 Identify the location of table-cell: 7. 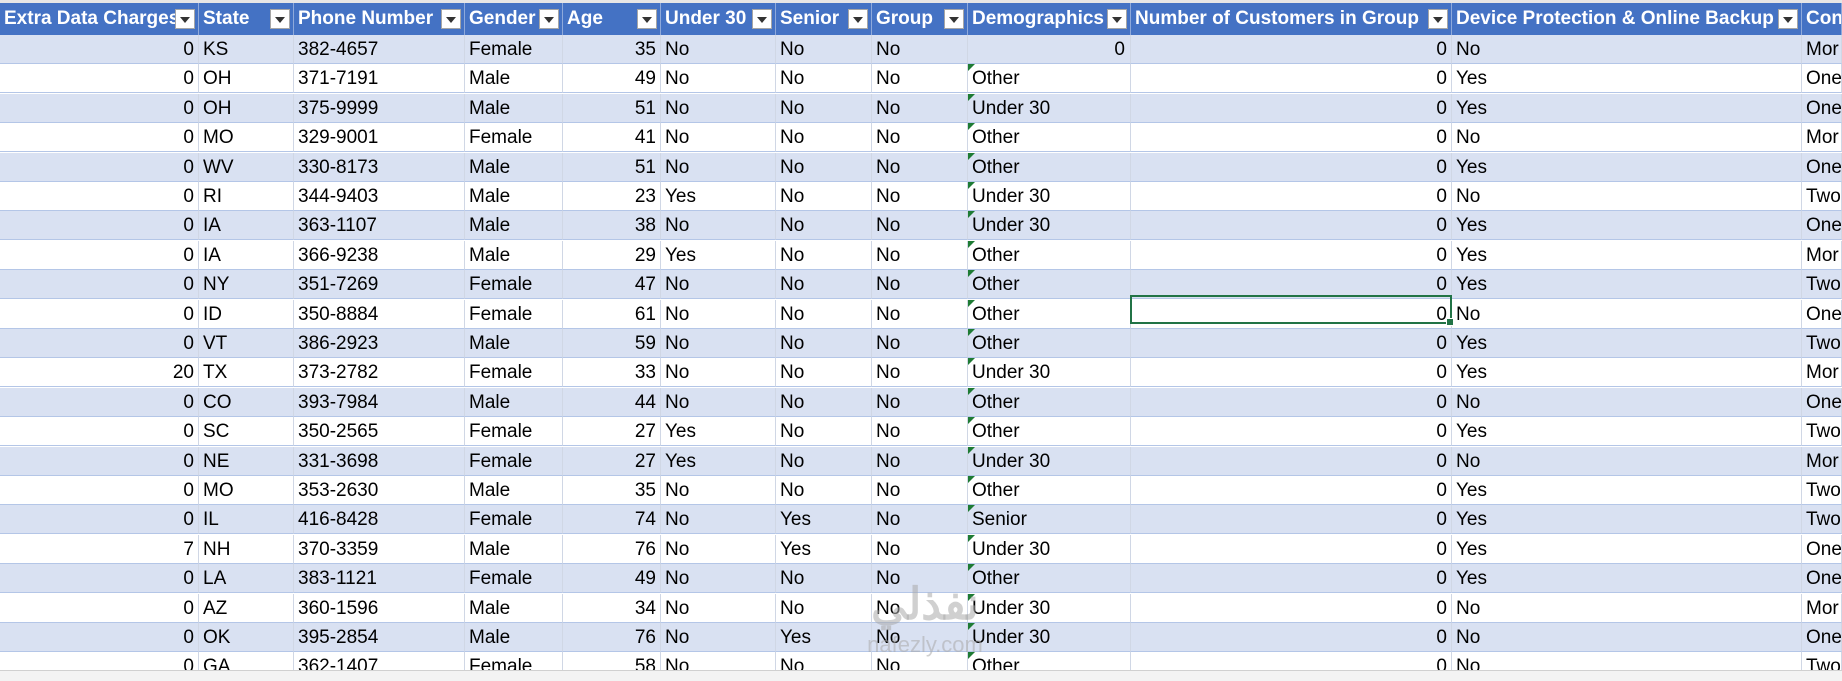
(99, 549).